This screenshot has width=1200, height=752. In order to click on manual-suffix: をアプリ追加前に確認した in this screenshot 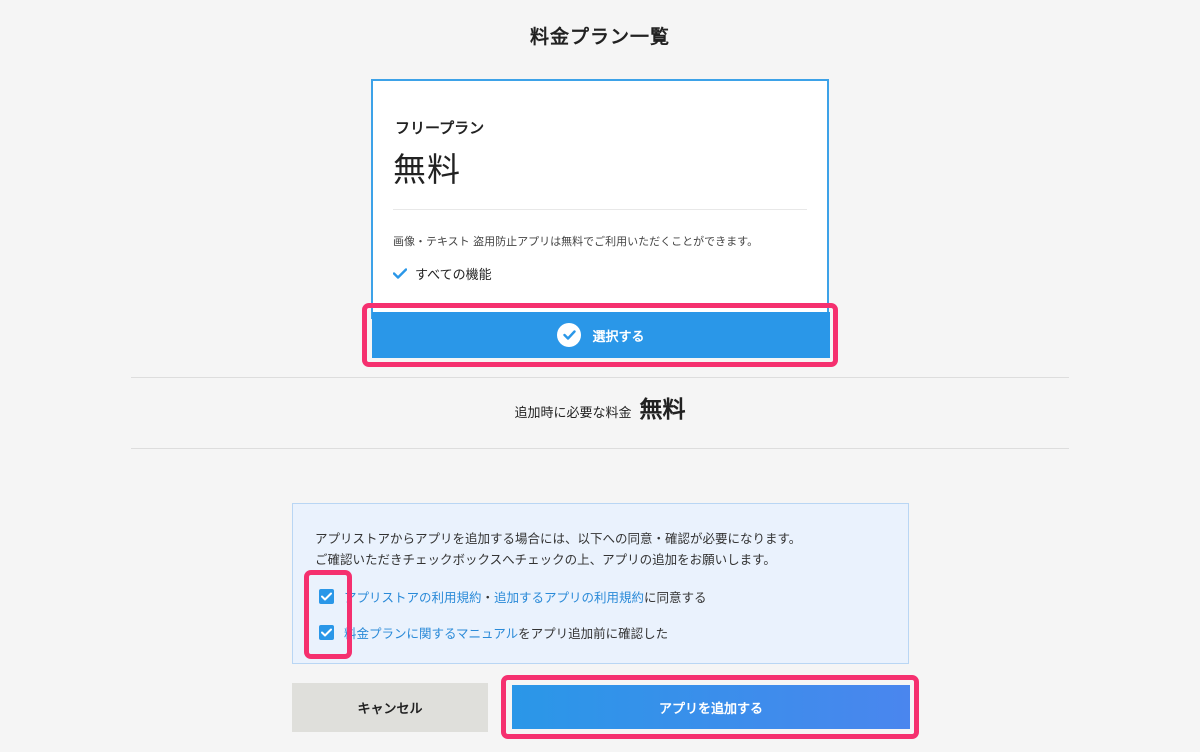, I will do `click(593, 633)`.